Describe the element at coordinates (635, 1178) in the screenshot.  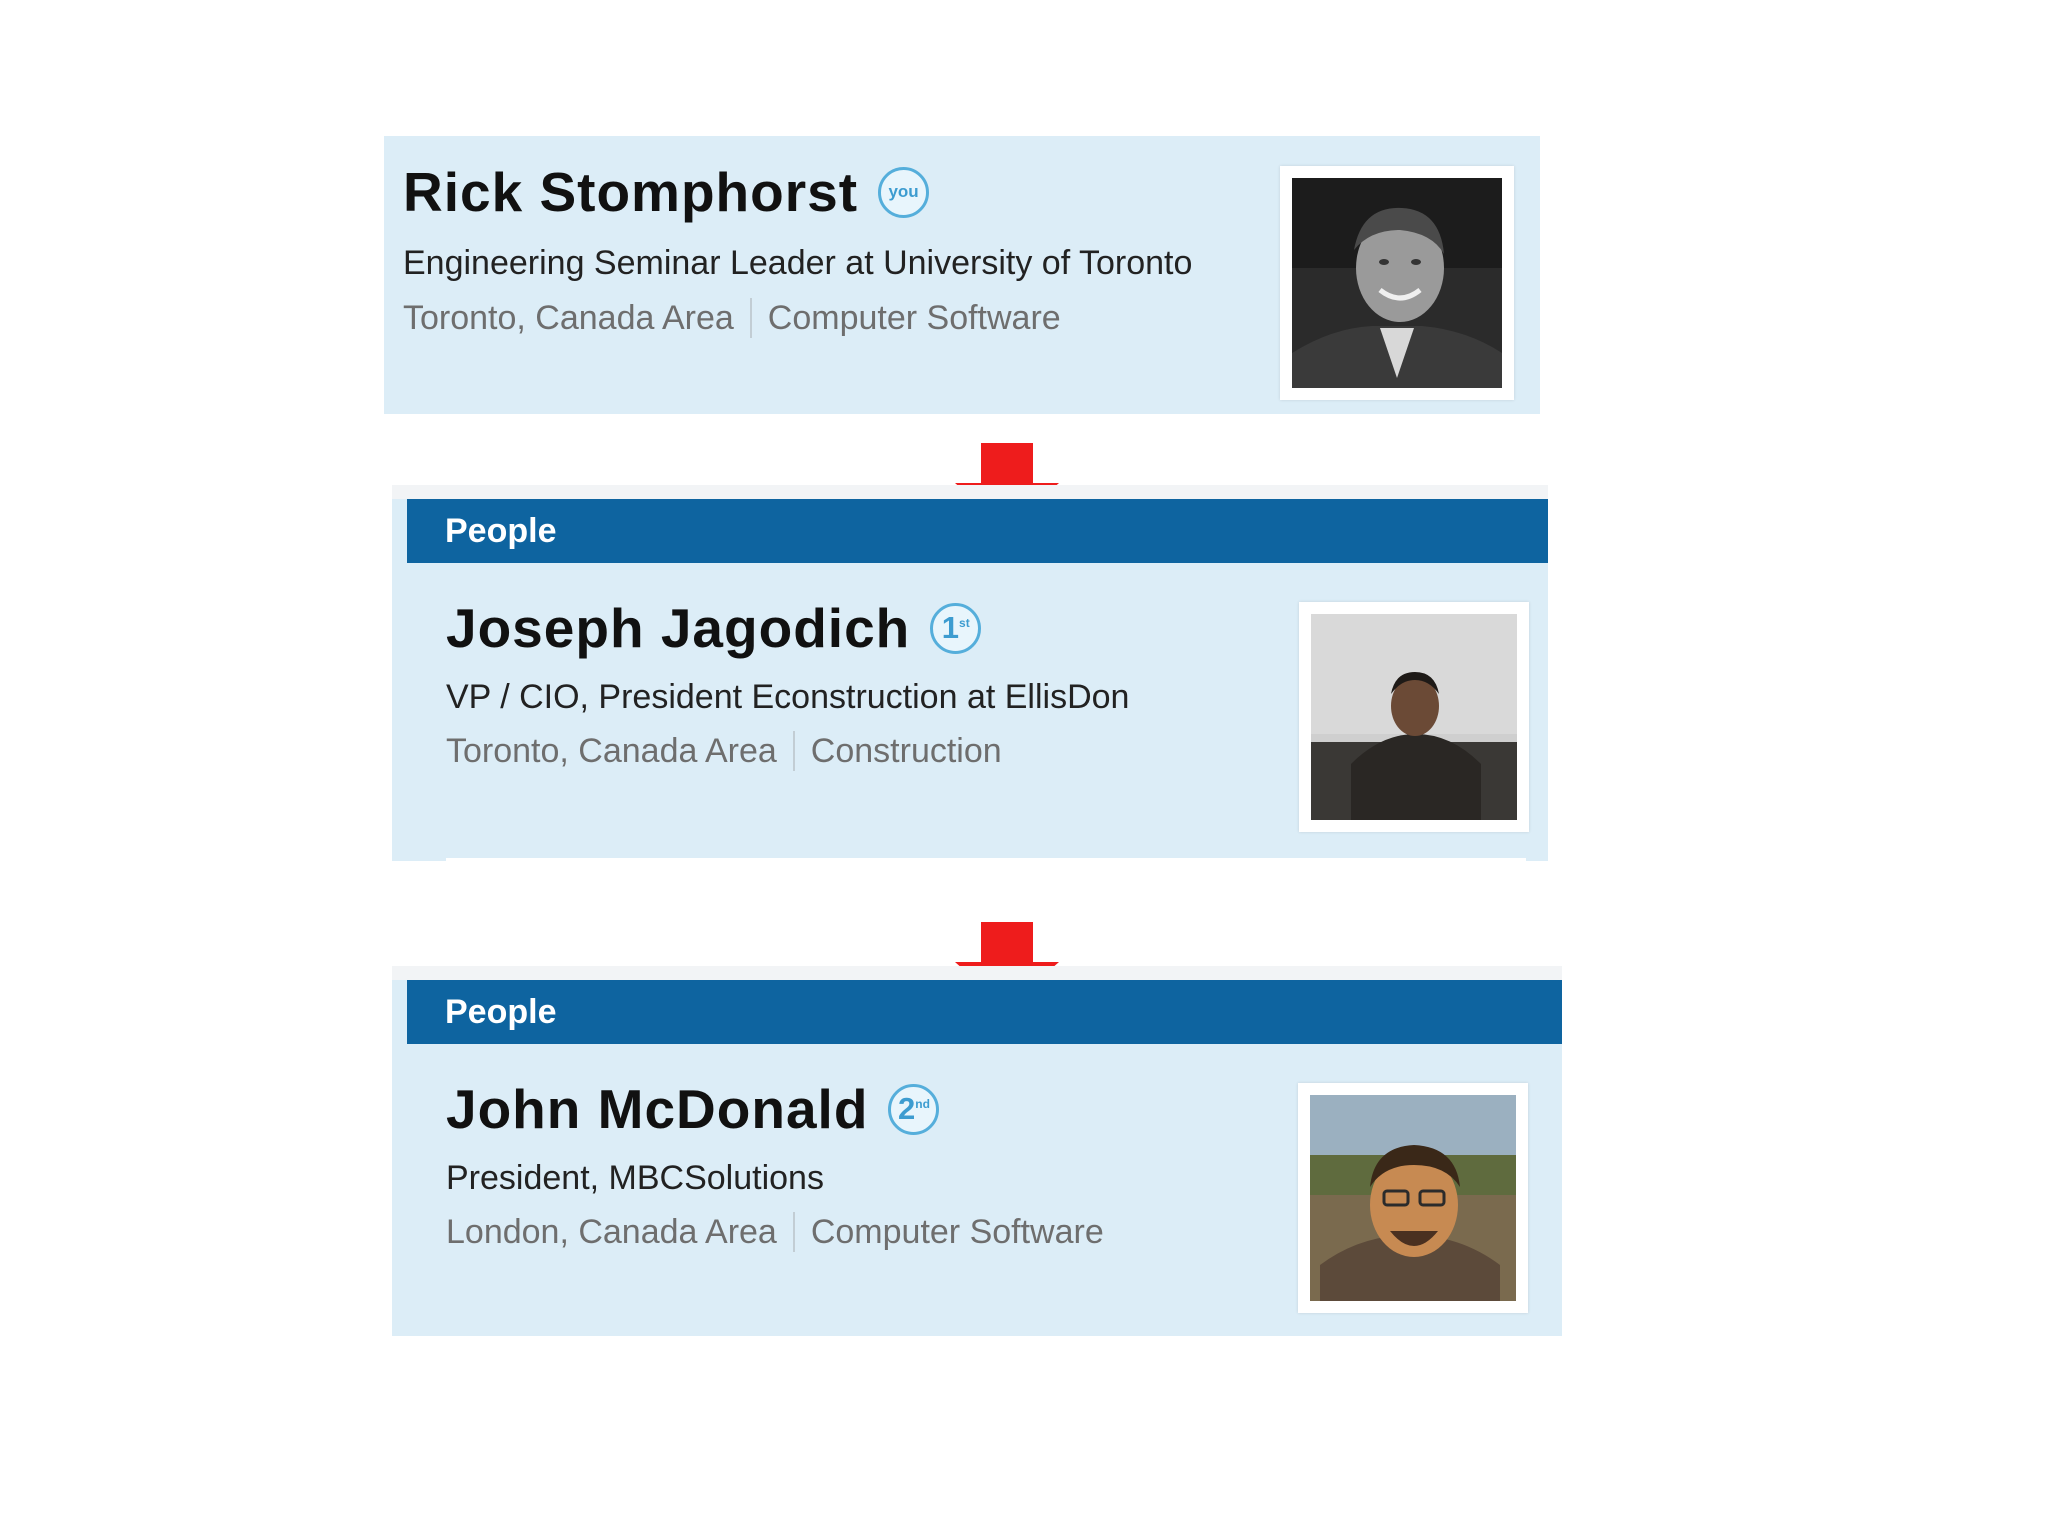
I see `profile-headline: President, MBCSolutions` at that location.